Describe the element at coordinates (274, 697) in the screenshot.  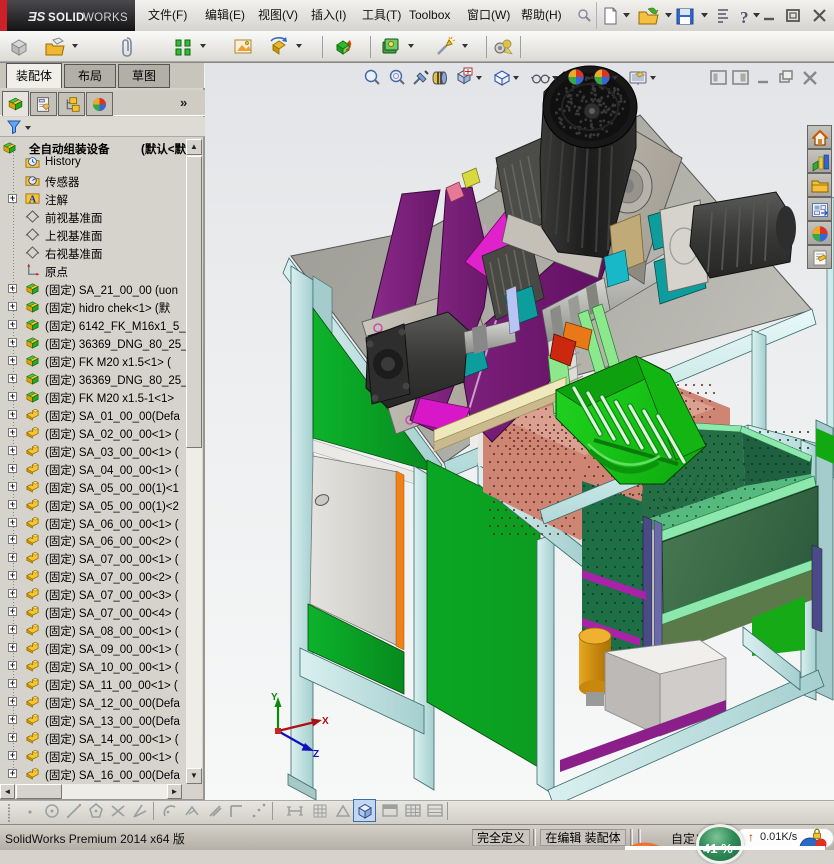
I see `svg-text: Y` at that location.